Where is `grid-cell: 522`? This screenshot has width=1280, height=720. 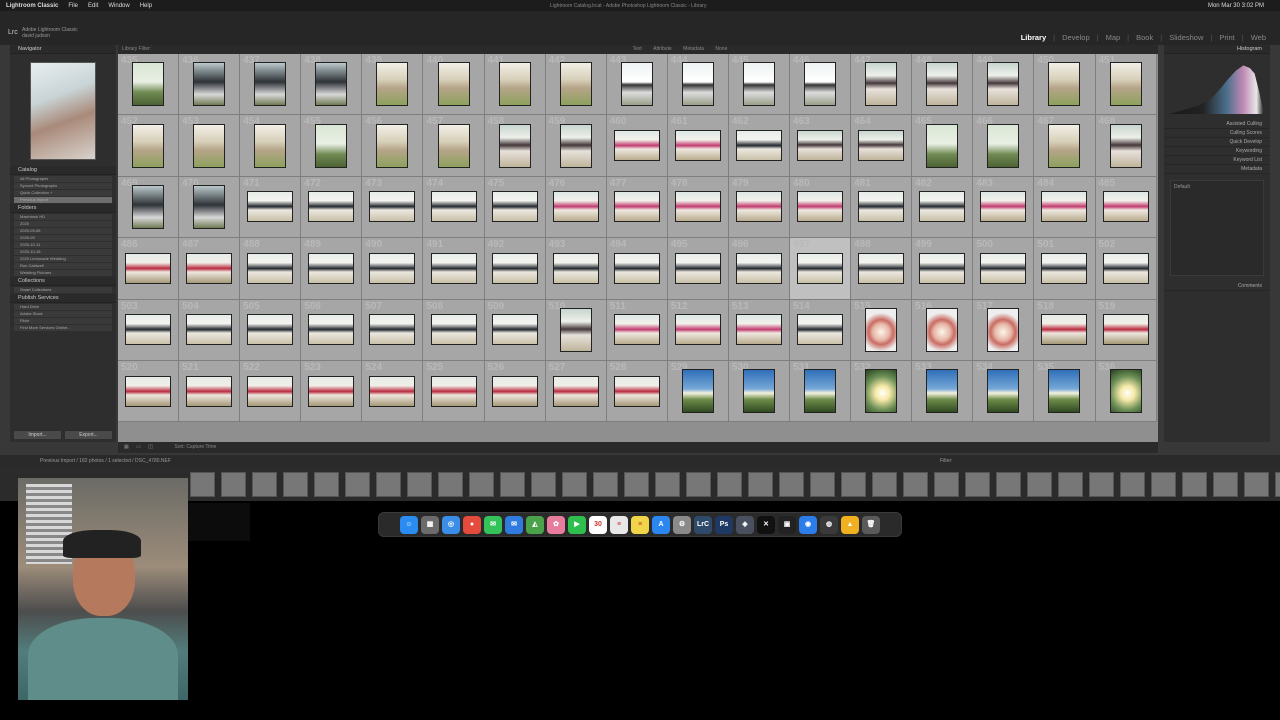
grid-cell: 522 is located at coordinates (271, 391).